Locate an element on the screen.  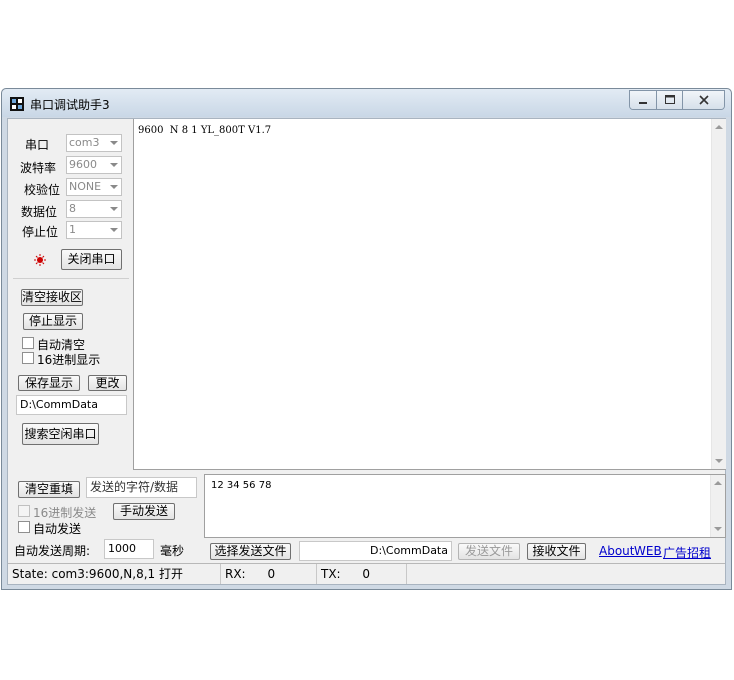
send-area: 12 34 56 78 is located at coordinates (465, 506).